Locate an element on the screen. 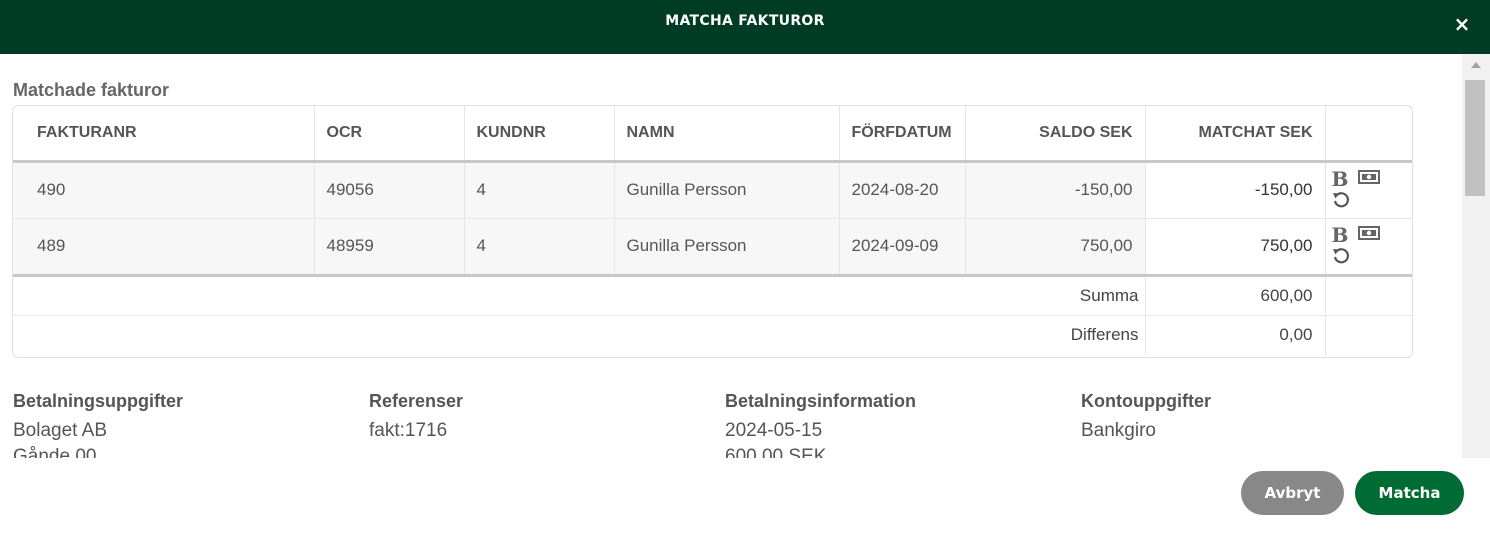 The image size is (1490, 542). cell-ocr: 49056 is located at coordinates (389, 190).